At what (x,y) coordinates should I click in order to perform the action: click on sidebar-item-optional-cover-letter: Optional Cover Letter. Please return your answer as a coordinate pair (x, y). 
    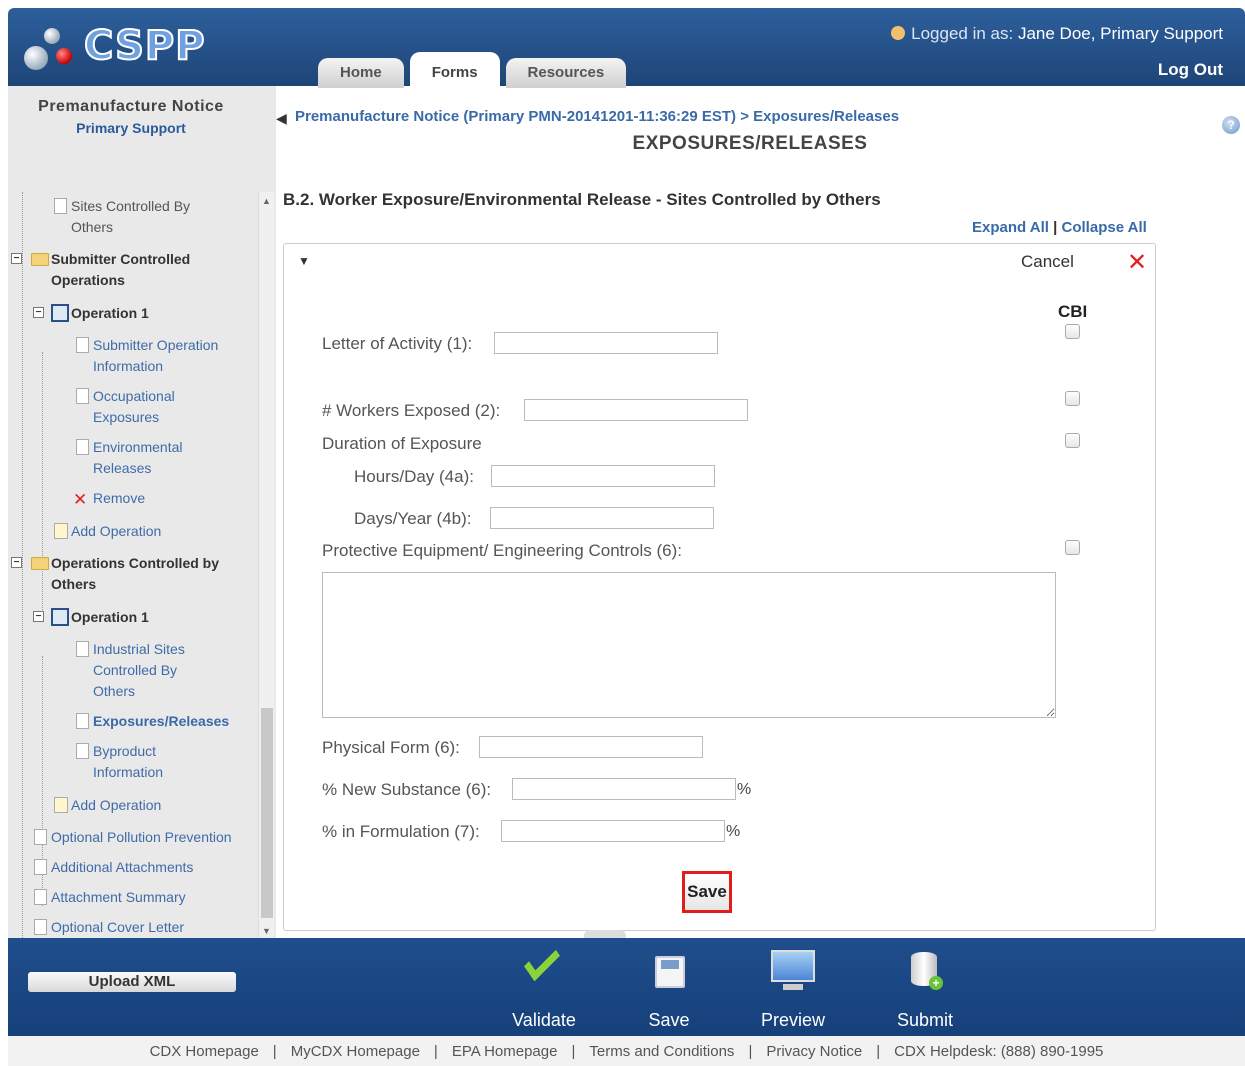
    Looking at the image, I should click on (147, 927).